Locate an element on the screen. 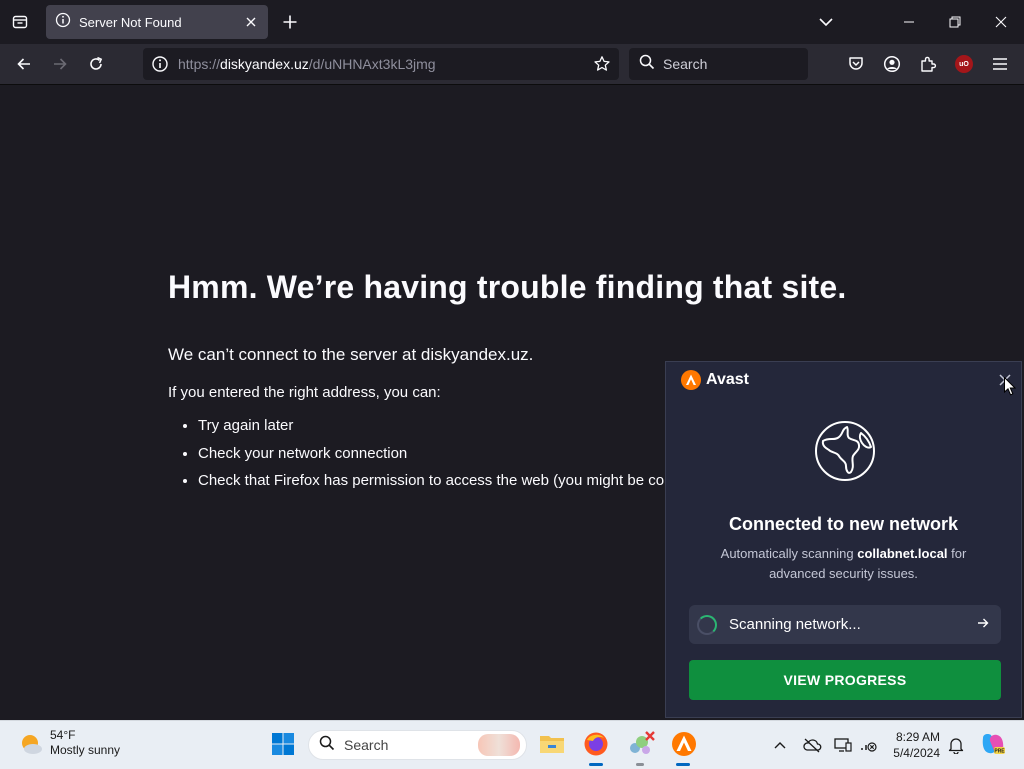  clock-time: 8:29 AM is located at coordinates (917, 737).